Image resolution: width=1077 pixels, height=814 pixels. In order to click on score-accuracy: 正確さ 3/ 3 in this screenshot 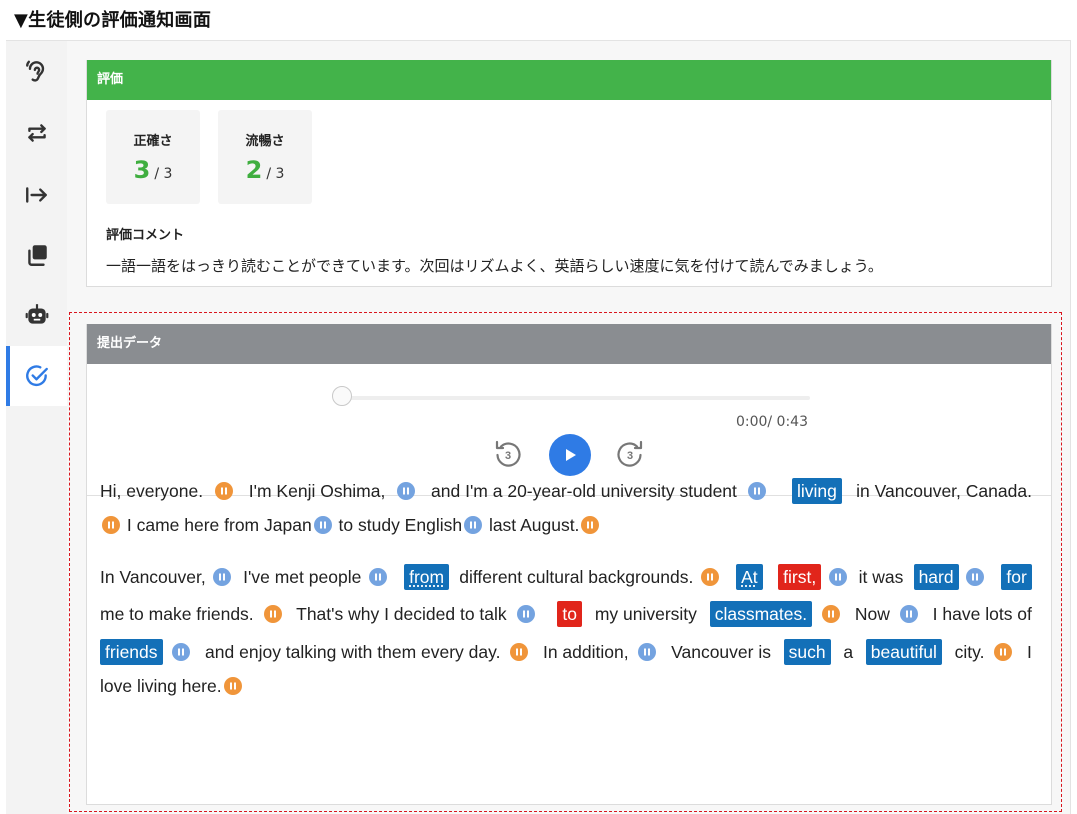, I will do `click(153, 157)`.